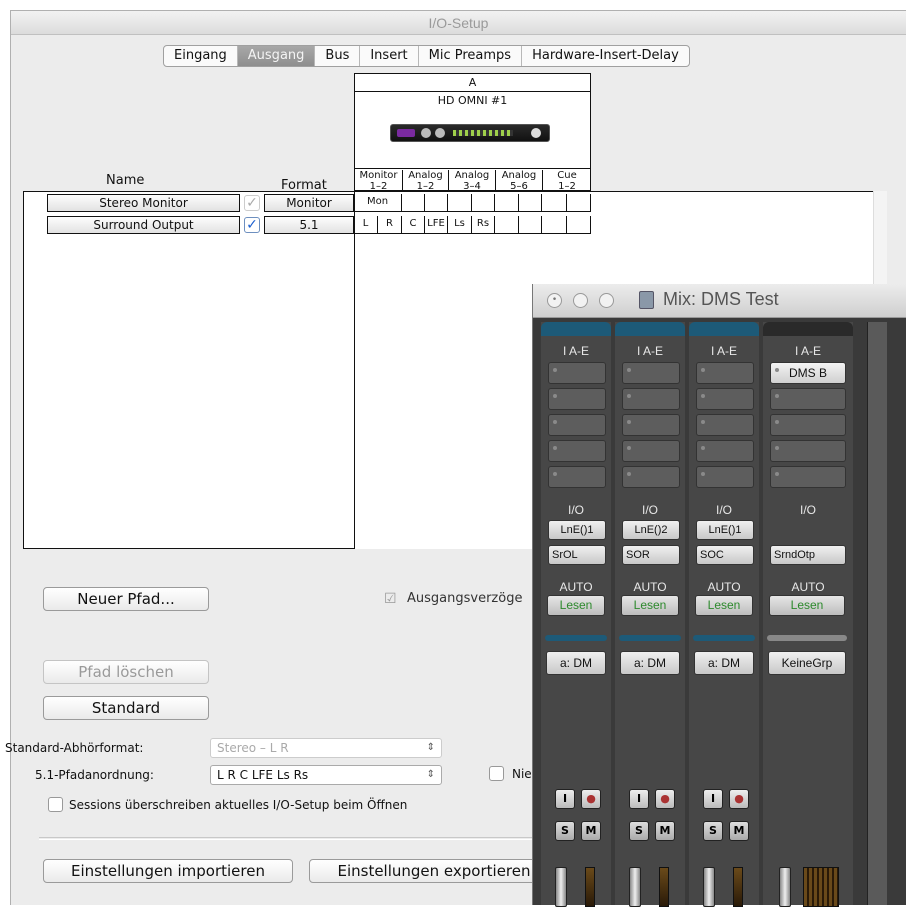 Image resolution: width=906 pixels, height=907 pixels. I want to click on tab-hardware-insert-delay: Hardware-Insert-Delay, so click(605, 56).